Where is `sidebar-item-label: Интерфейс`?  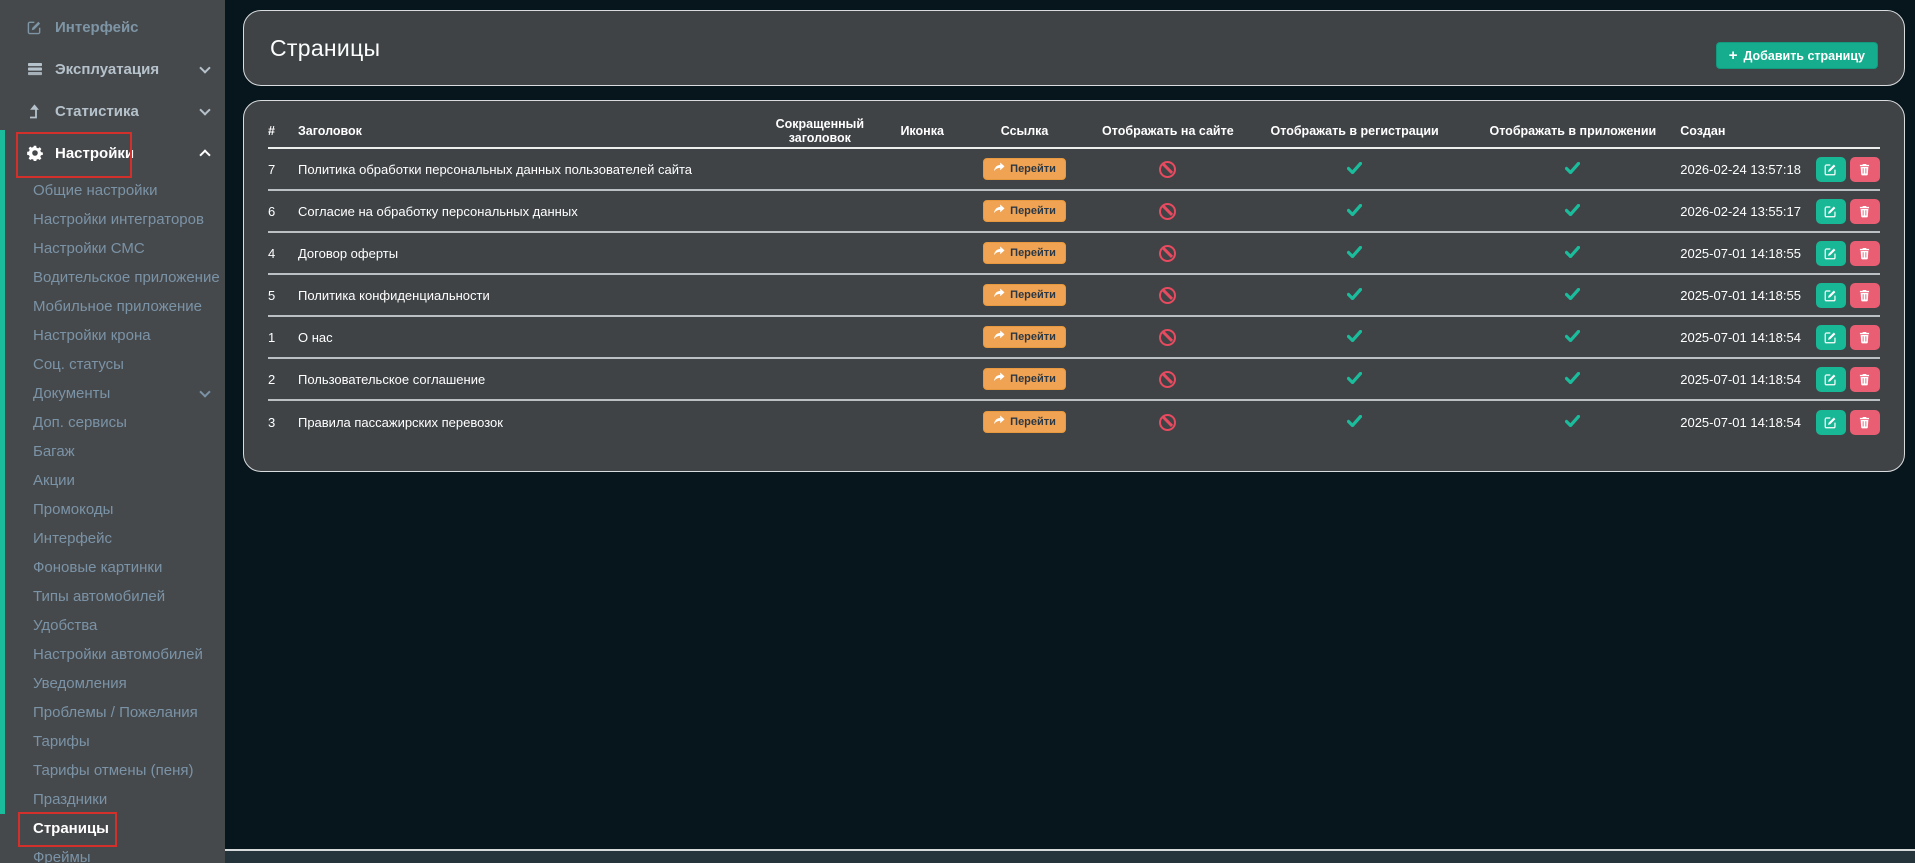
sidebar-item-label: Интерфейс is located at coordinates (73, 538).